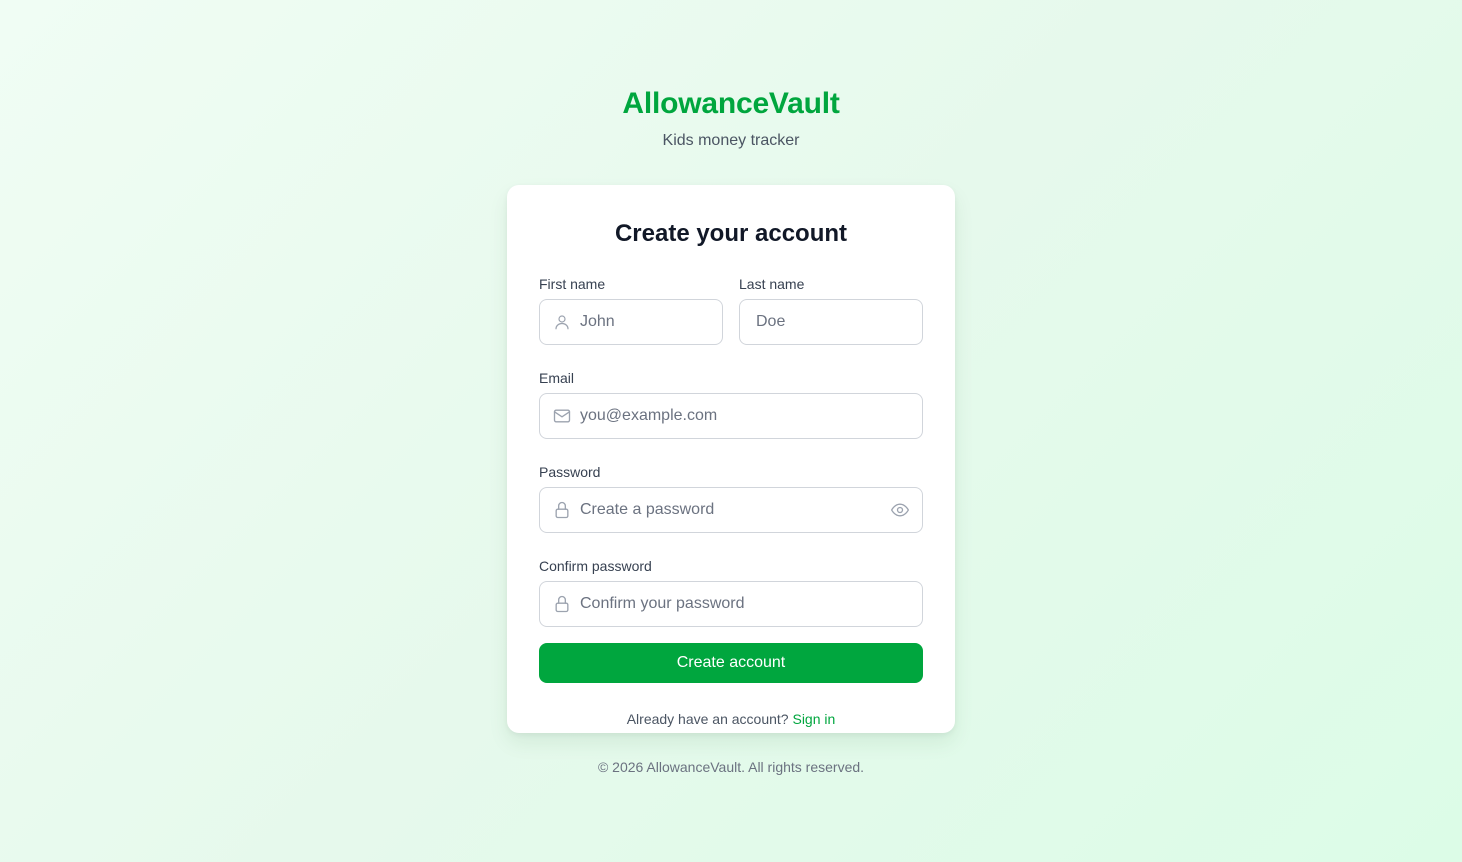 This screenshot has height=862, width=1462. What do you see at coordinates (595, 566) in the screenshot?
I see `confirm-password-label: Confirm password` at bounding box center [595, 566].